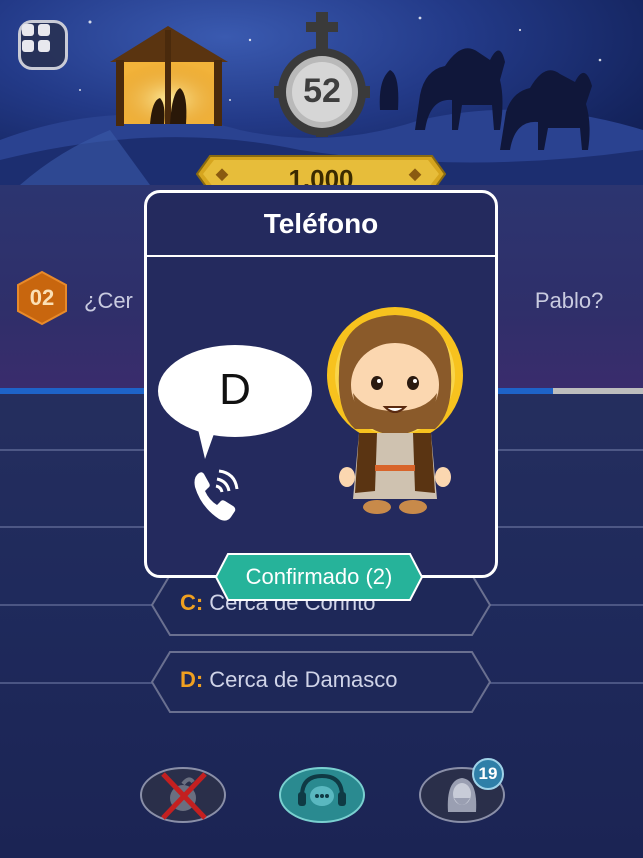 This screenshot has height=858, width=643. I want to click on countdown-timer: 52, so click(322, 74).